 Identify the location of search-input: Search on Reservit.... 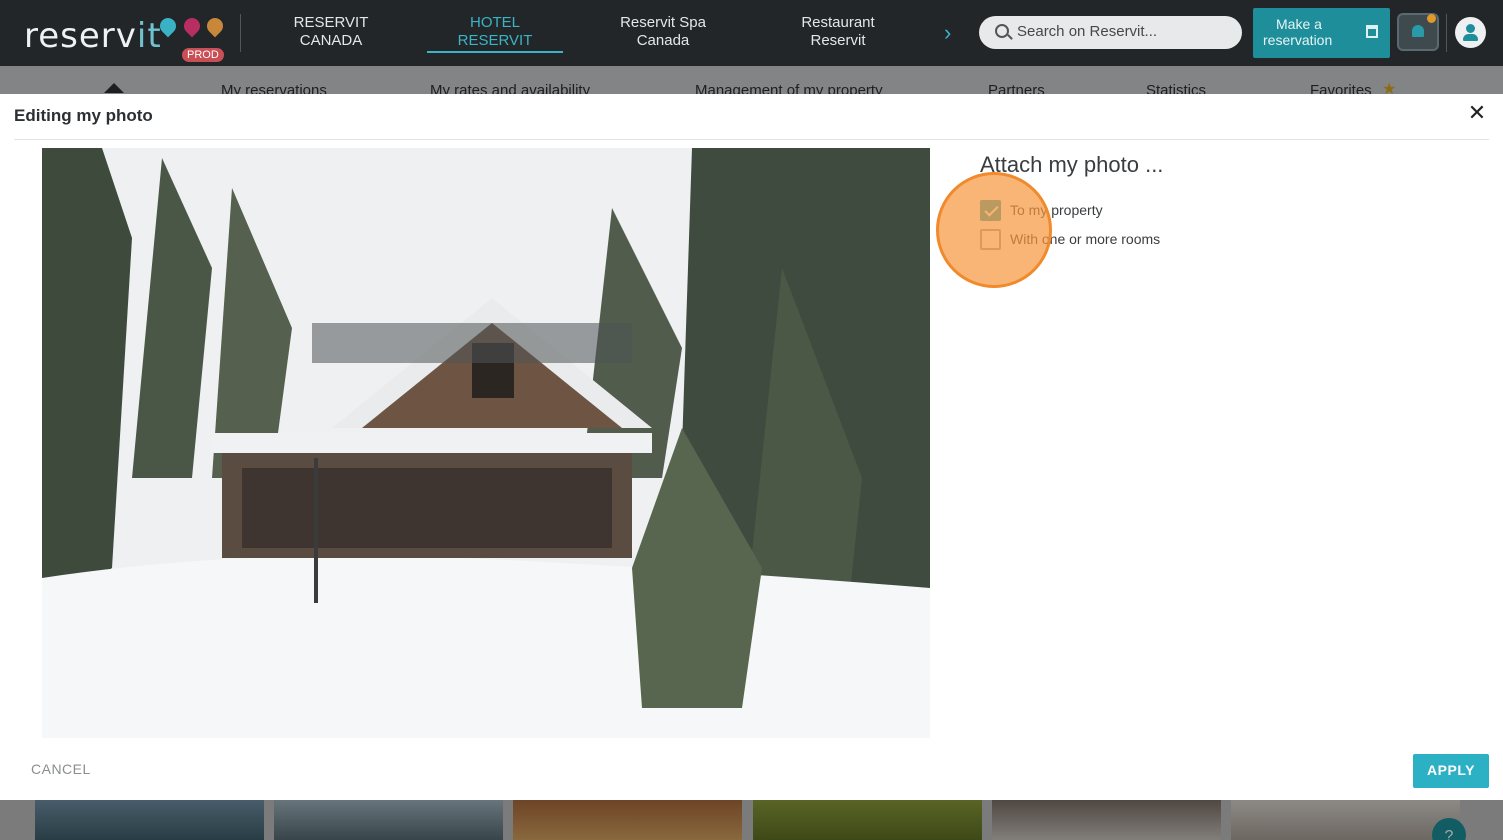
(1110, 32).